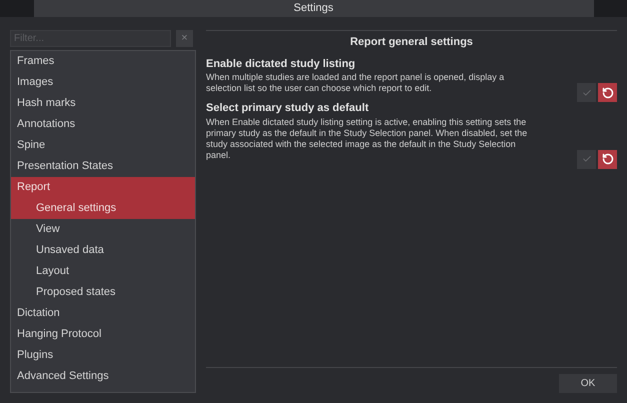 Image resolution: width=627 pixels, height=403 pixels. I want to click on sidebar-item: View, so click(103, 229).